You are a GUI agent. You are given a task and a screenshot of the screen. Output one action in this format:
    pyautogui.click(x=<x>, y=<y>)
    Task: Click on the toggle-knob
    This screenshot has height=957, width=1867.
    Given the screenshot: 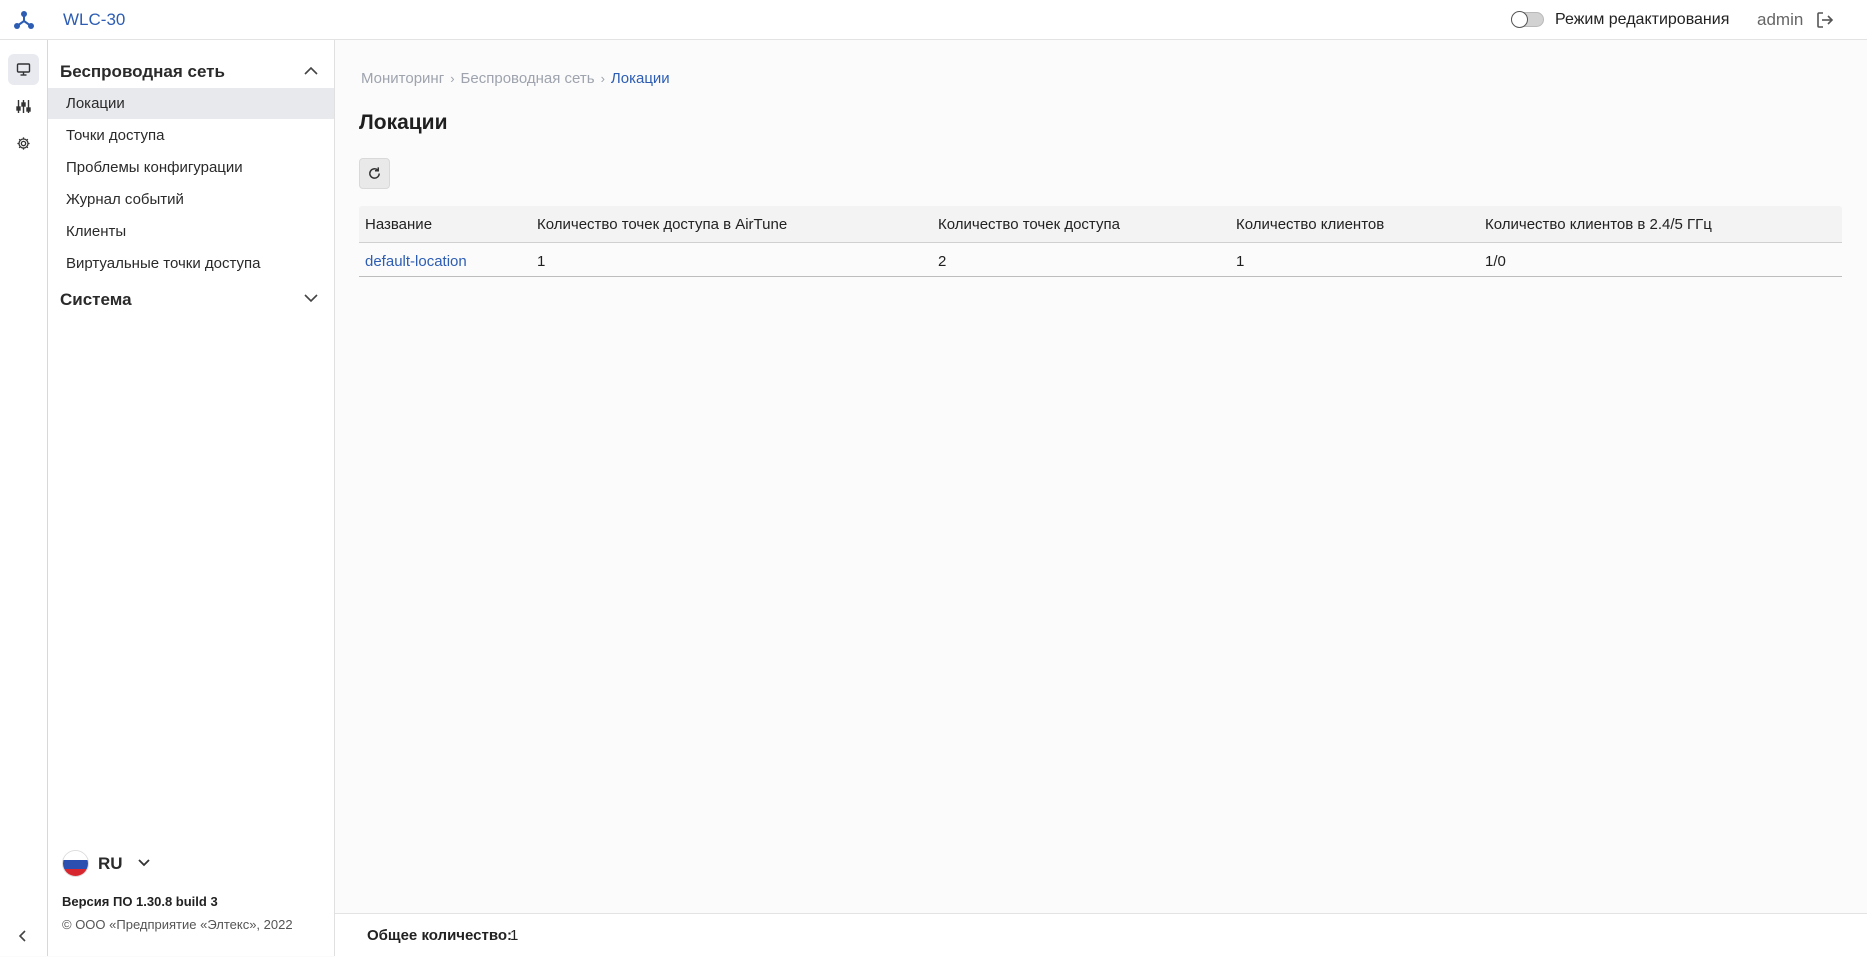 What is the action you would take?
    pyautogui.click(x=1519, y=19)
    